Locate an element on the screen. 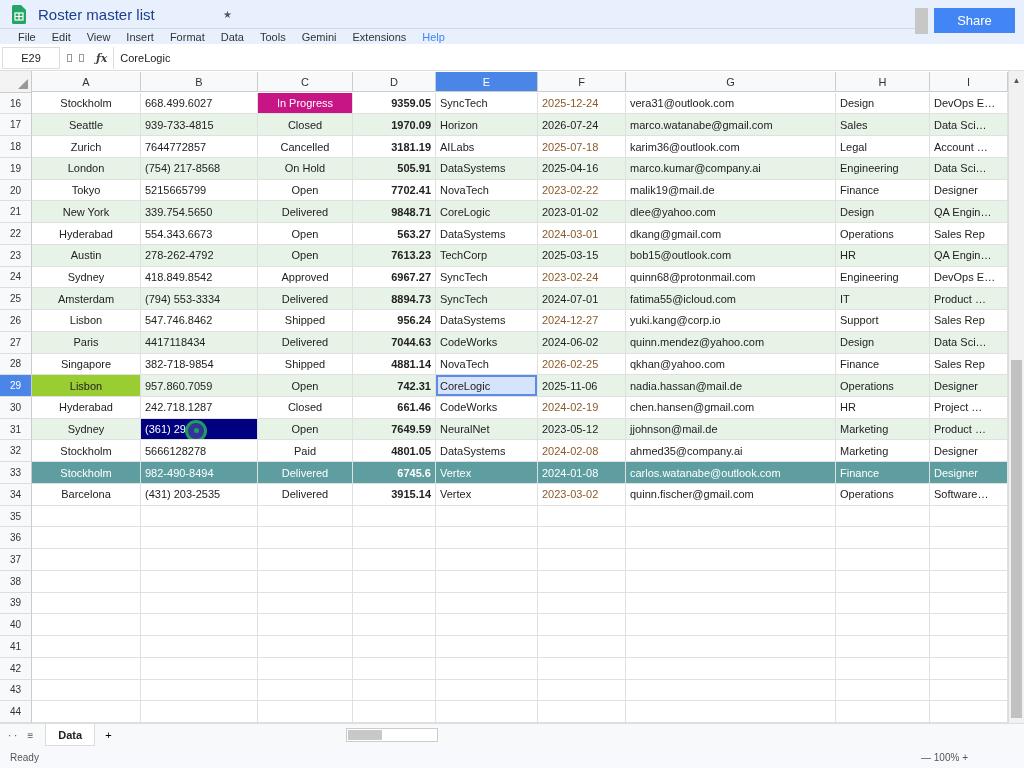 The width and height of the screenshot is (1024, 768). table-cell: 956.24 is located at coordinates (394, 321).